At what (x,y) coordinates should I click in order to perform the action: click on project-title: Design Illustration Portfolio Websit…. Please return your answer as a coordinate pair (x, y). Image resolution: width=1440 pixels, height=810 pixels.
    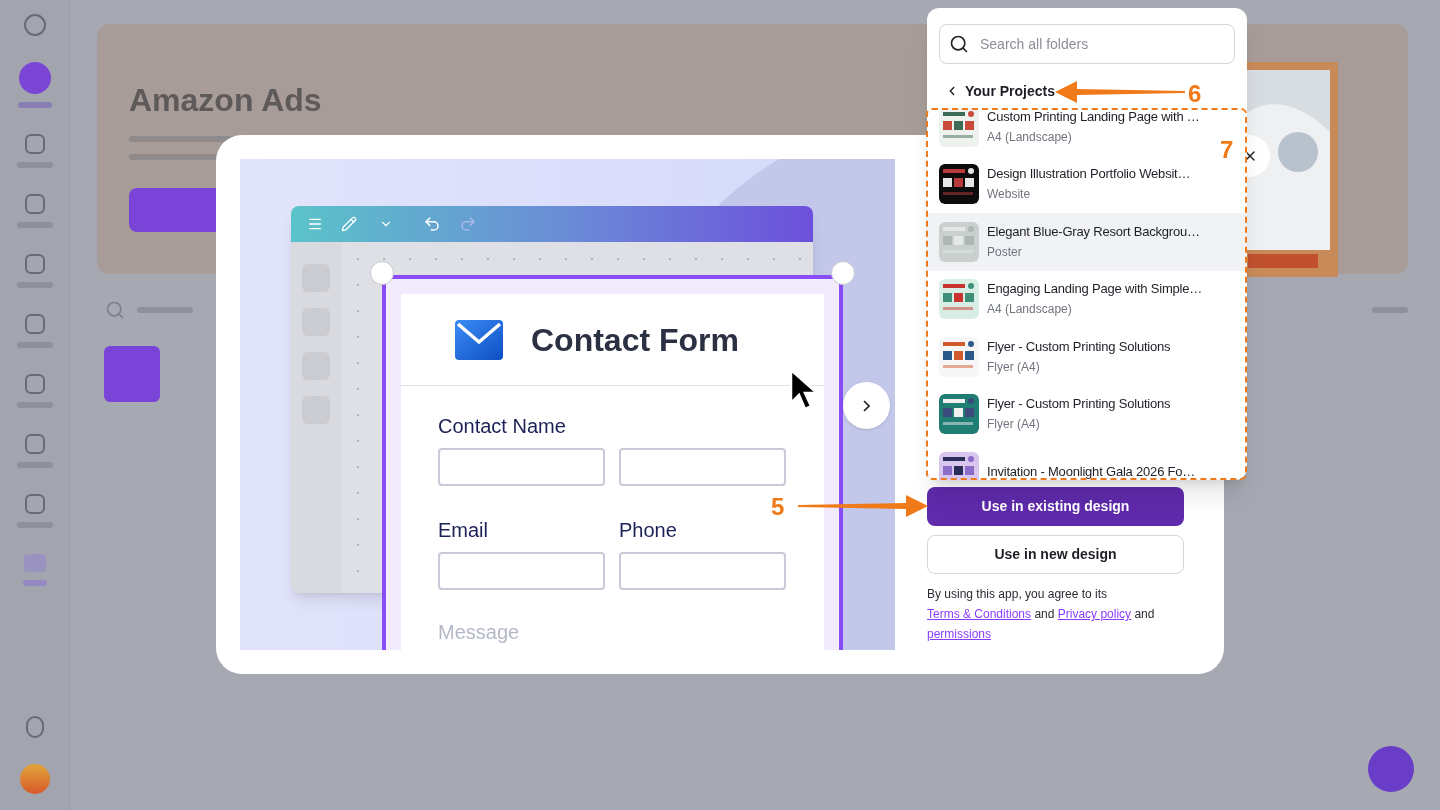
    Looking at the image, I should click on (1089, 174).